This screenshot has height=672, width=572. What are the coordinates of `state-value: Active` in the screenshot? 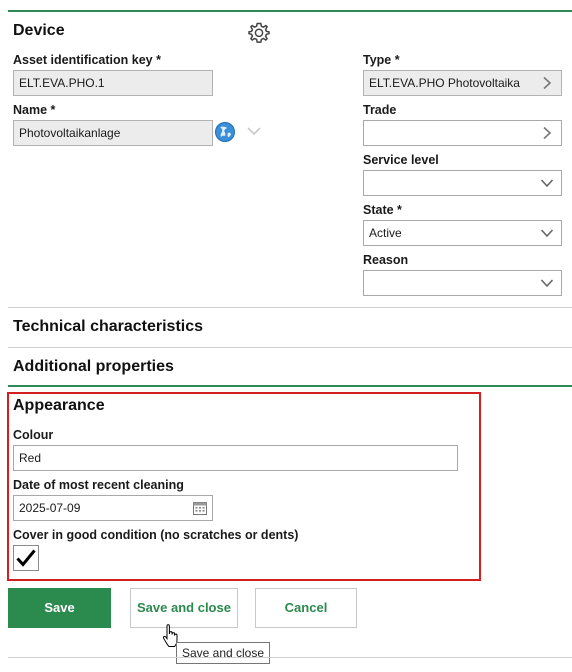 It's located at (385, 233).